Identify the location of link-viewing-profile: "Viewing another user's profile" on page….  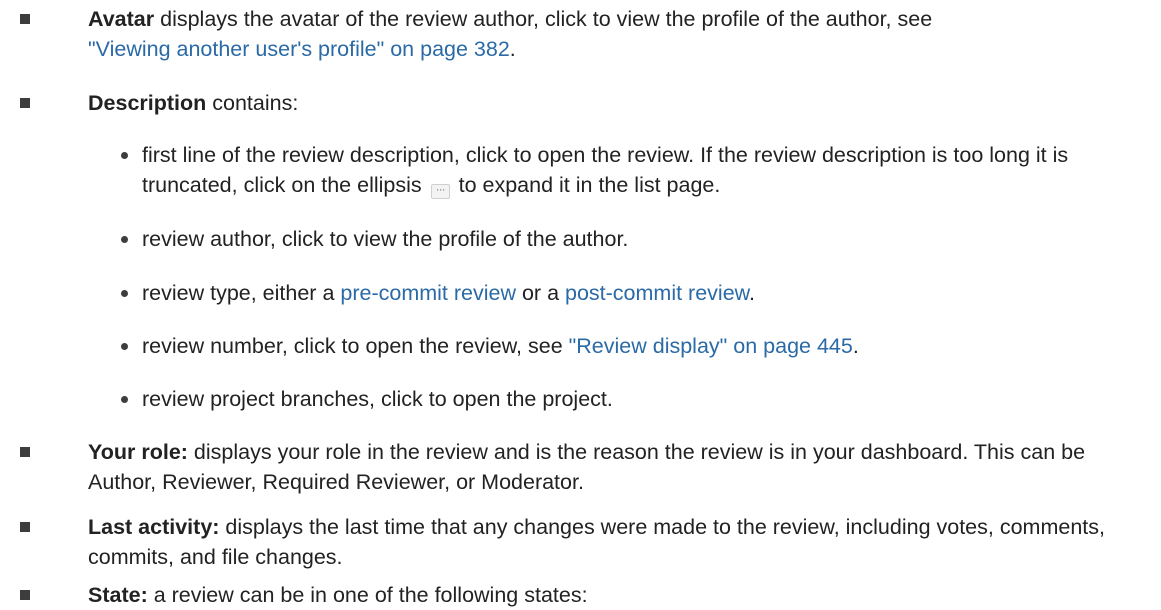
(299, 49).